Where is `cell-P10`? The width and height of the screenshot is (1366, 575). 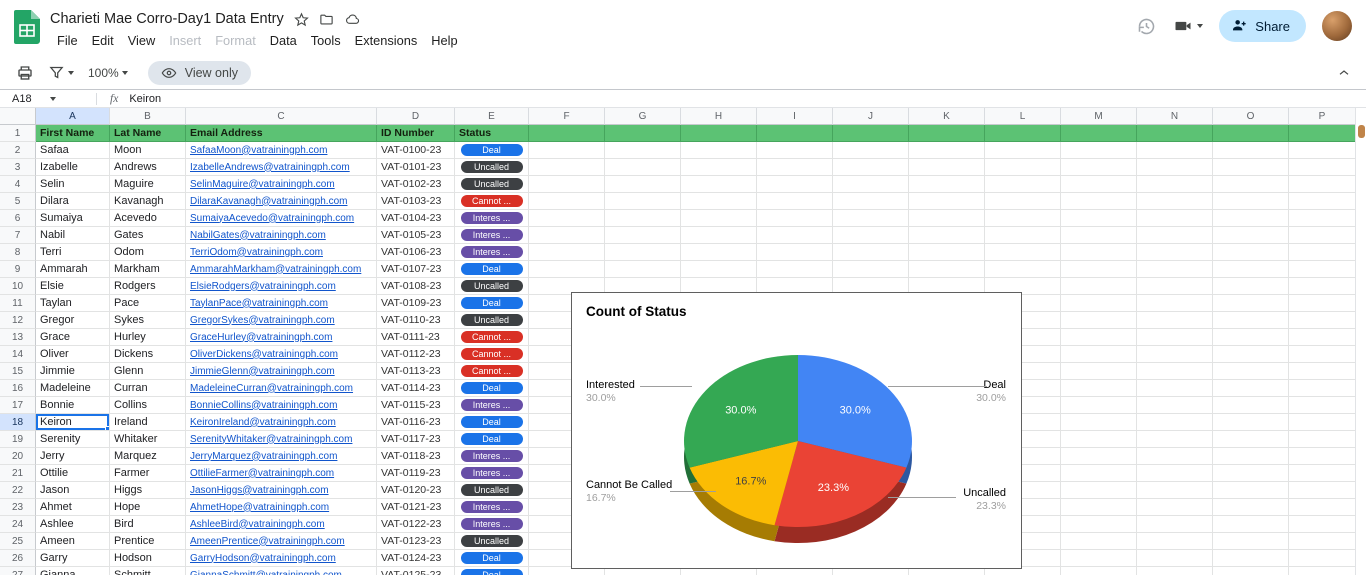
cell-P10 is located at coordinates (1322, 286).